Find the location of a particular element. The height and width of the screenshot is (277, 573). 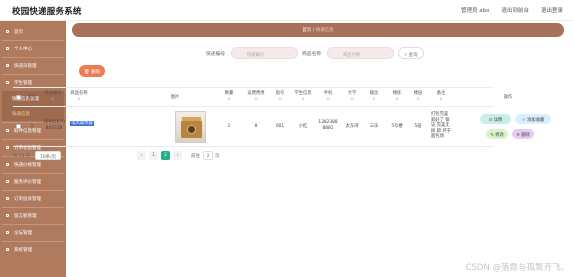

sidebar-item-system: 系统管理 is located at coordinates (33, 249).